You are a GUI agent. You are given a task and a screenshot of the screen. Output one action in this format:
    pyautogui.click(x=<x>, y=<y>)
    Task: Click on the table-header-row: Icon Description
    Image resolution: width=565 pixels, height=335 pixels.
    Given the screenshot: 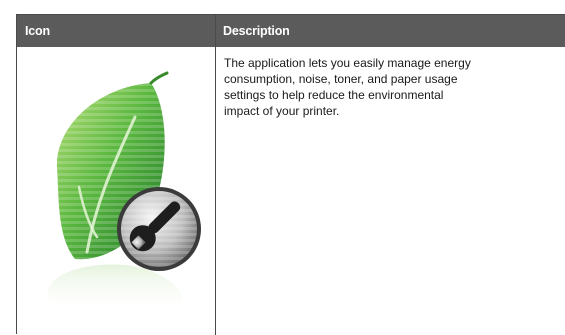 What is the action you would take?
    pyautogui.click(x=291, y=31)
    